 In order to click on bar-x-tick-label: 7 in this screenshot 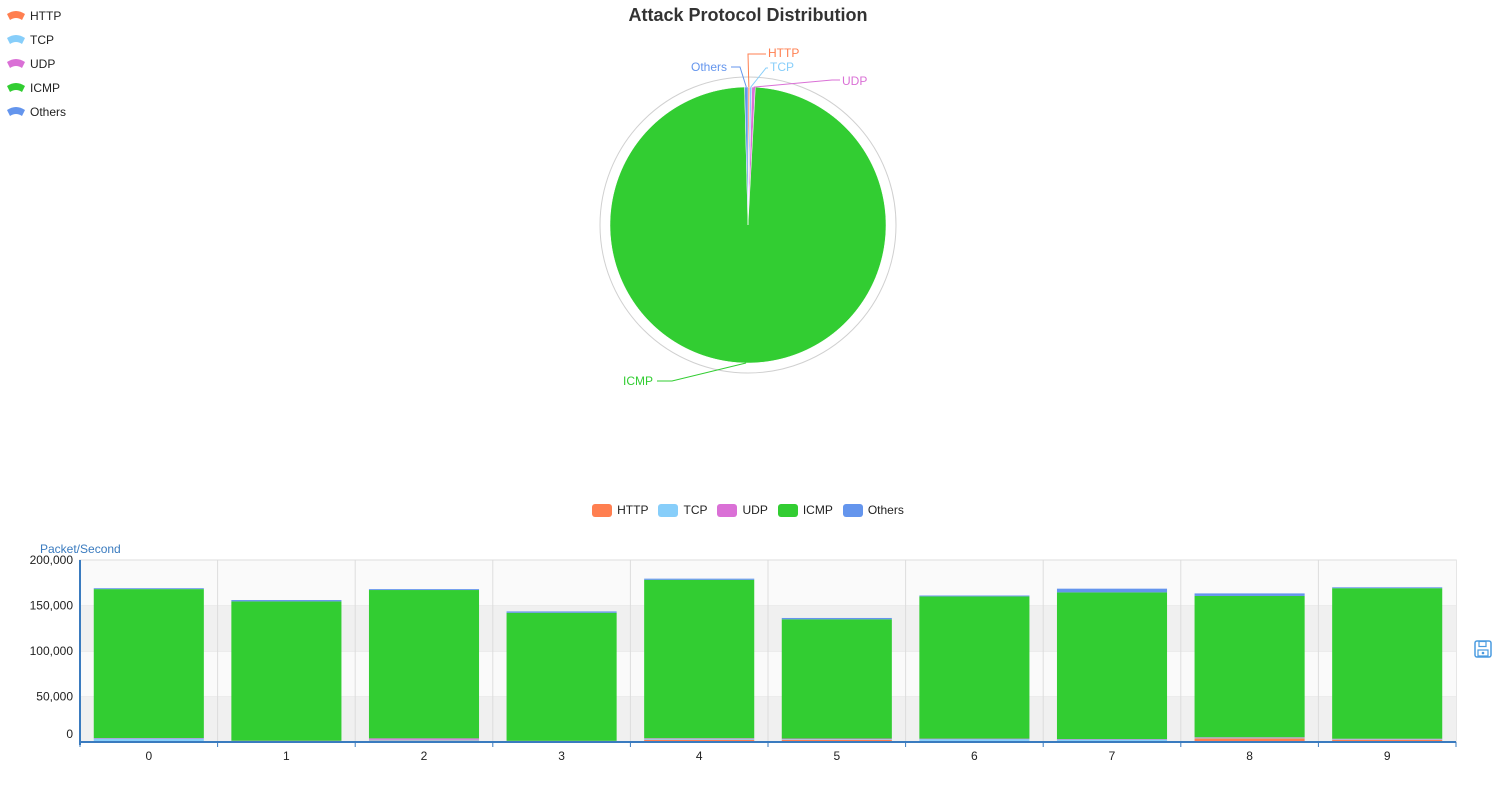, I will do `click(1112, 756)`.